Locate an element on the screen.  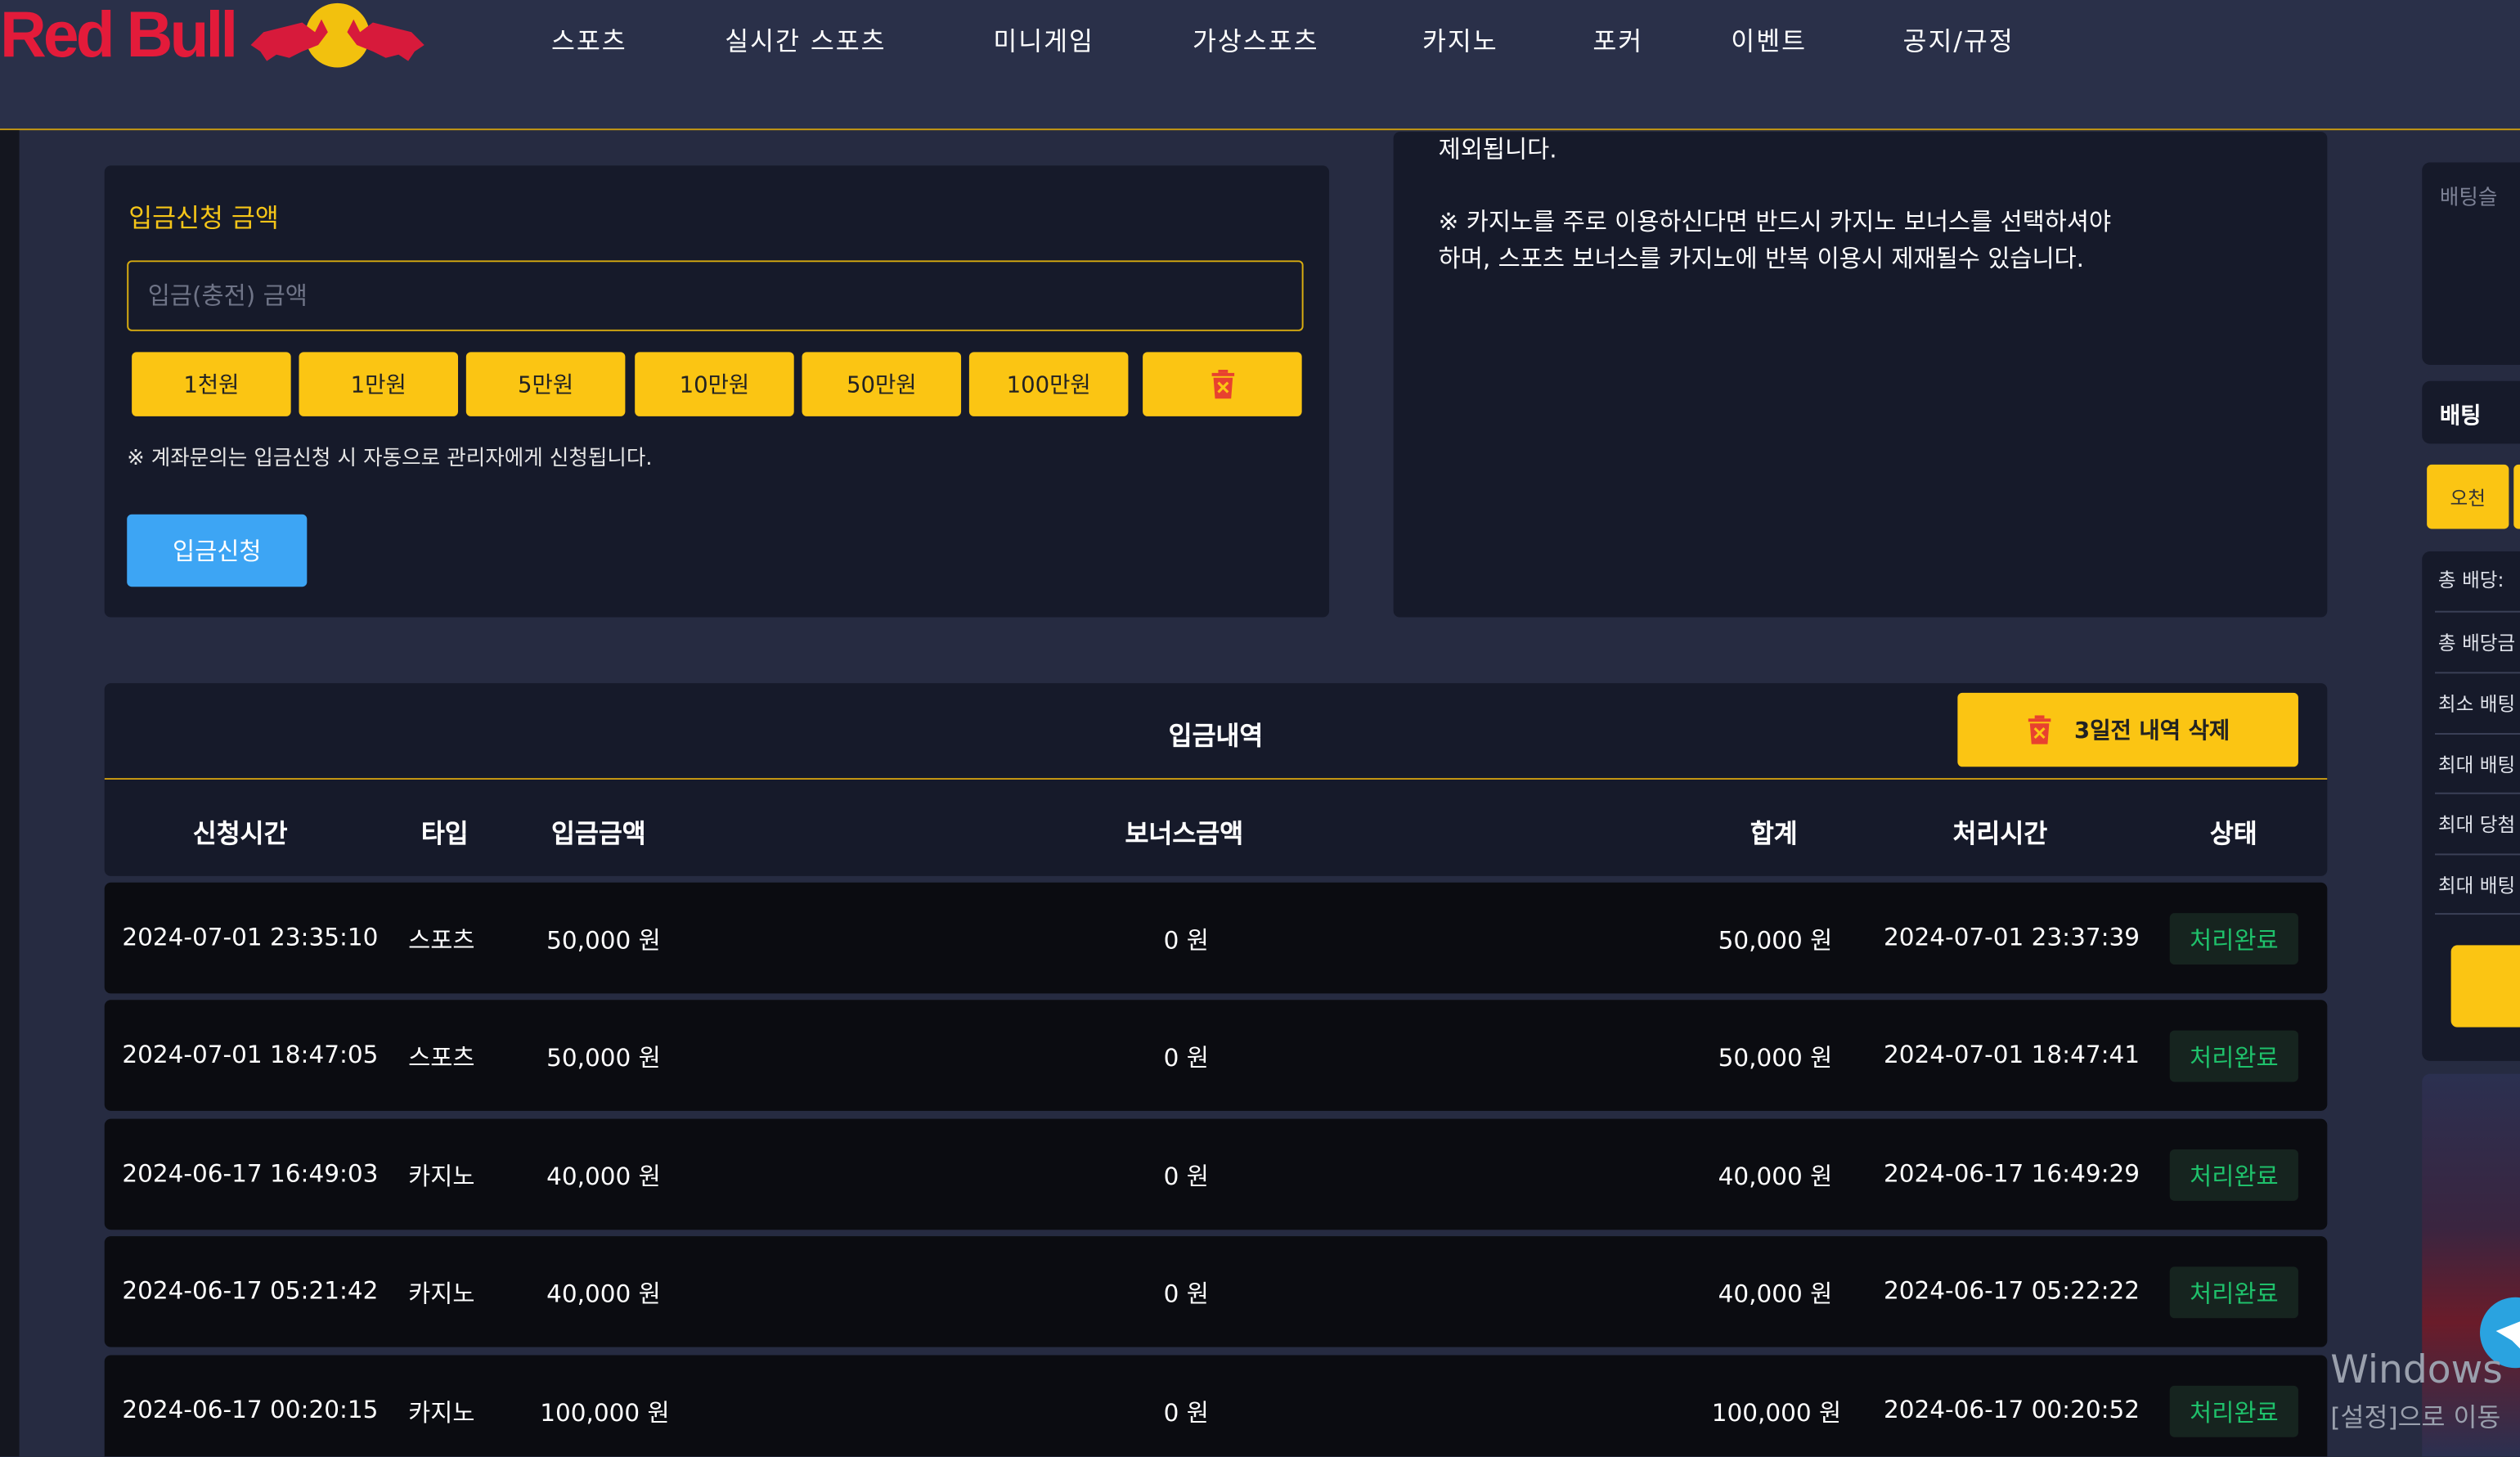
max-win-label: 최대 당첨 is located at coordinates (2477, 824).